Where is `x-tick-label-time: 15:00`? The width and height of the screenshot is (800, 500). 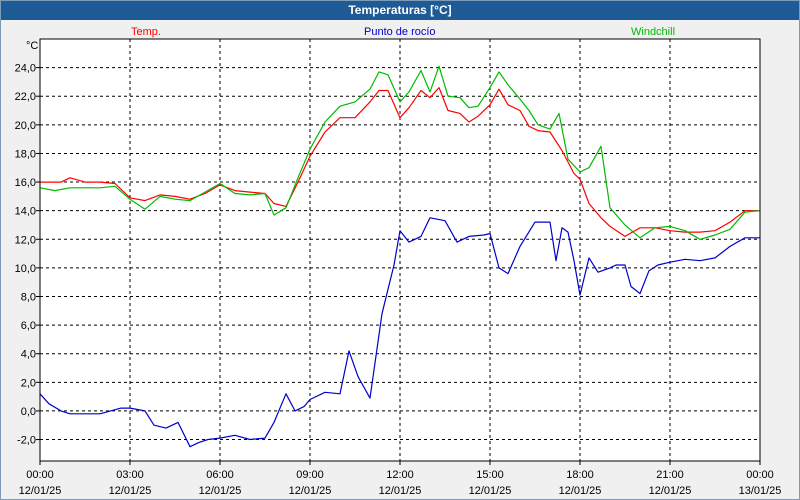 x-tick-label-time: 15:00 is located at coordinates (490, 475).